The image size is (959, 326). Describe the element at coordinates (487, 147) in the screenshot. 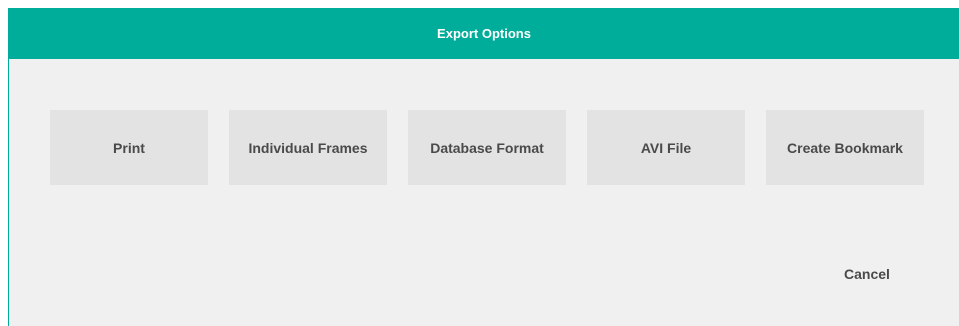

I see `database-format-button: Database Format` at that location.